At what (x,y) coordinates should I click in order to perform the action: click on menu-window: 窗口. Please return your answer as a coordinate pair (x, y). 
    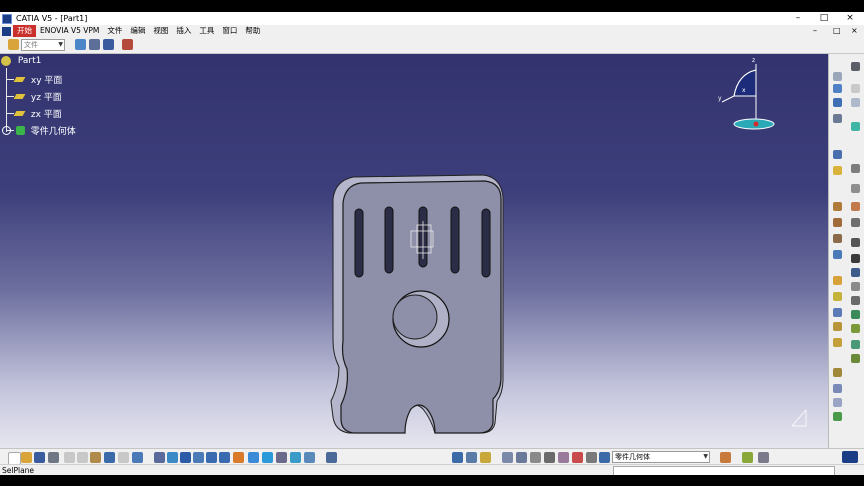
    Looking at the image, I should click on (229, 31).